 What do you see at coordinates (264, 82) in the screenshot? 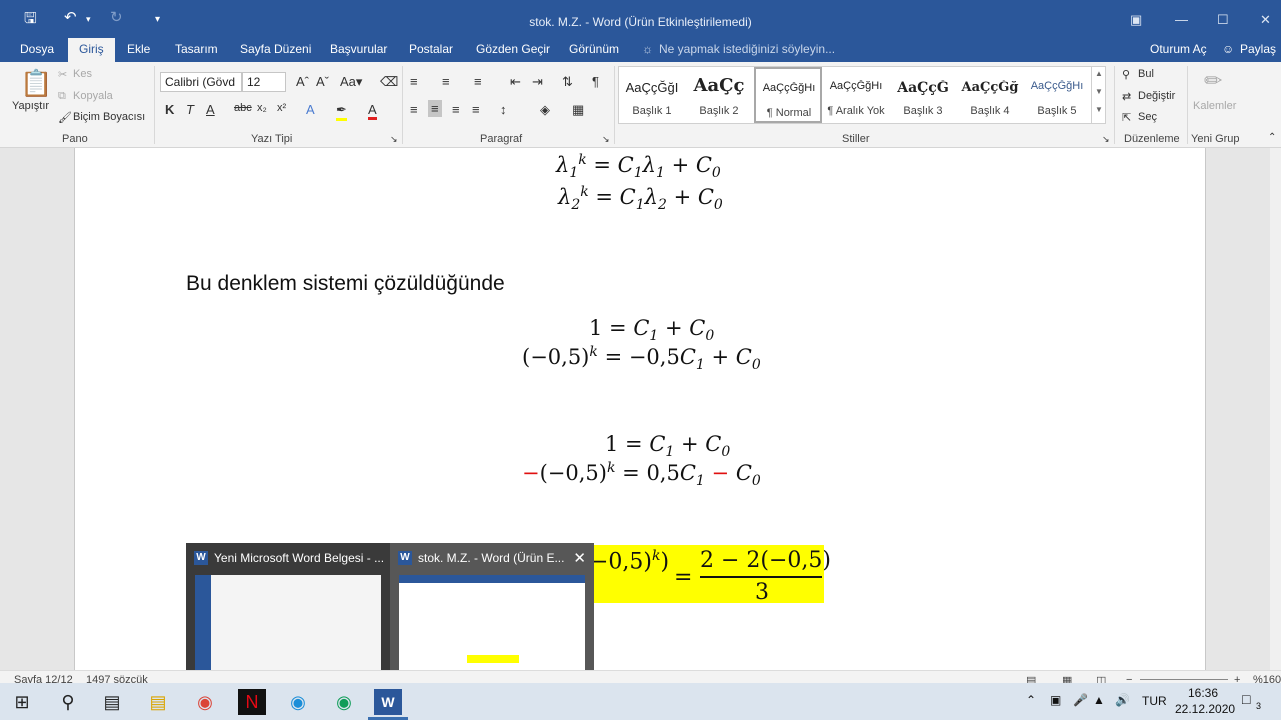
I see `font-size-combo: 12` at bounding box center [264, 82].